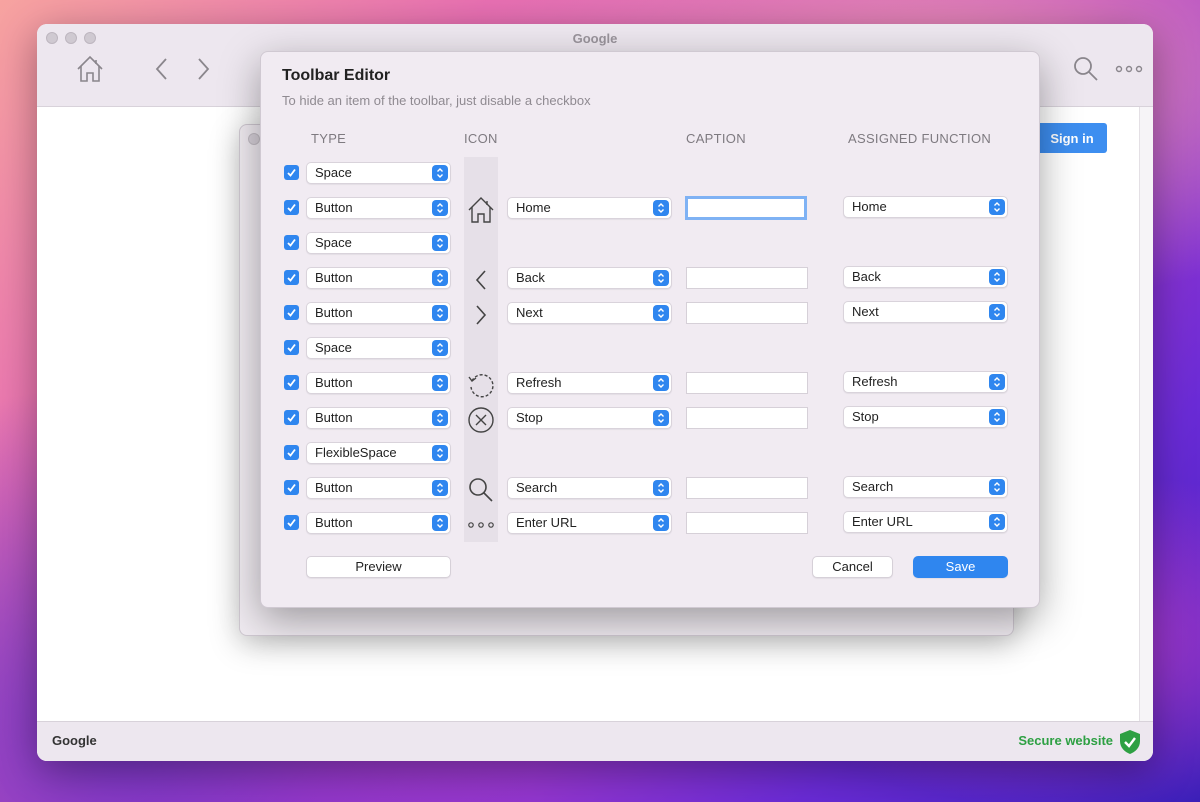 The width and height of the screenshot is (1200, 802). I want to click on toolbar-home-icon, so click(90, 69).